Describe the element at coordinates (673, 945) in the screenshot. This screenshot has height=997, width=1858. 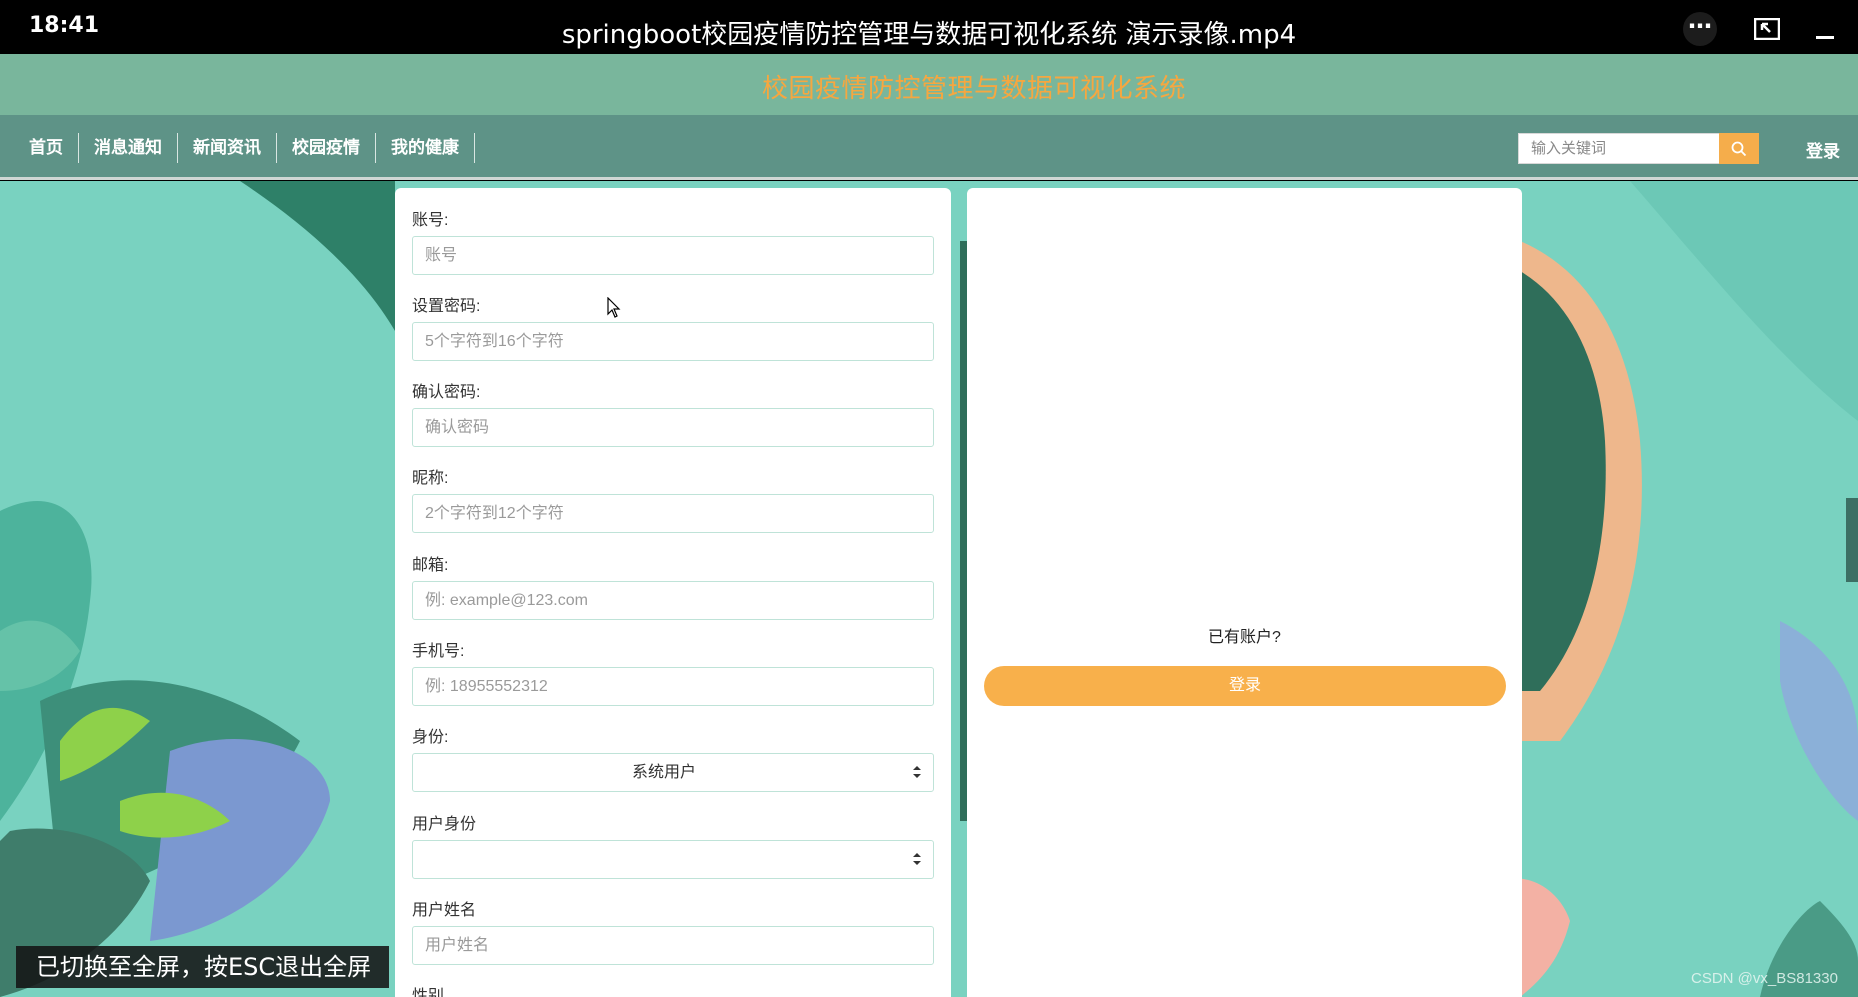
I see `real-name-input: 用户姓名` at that location.